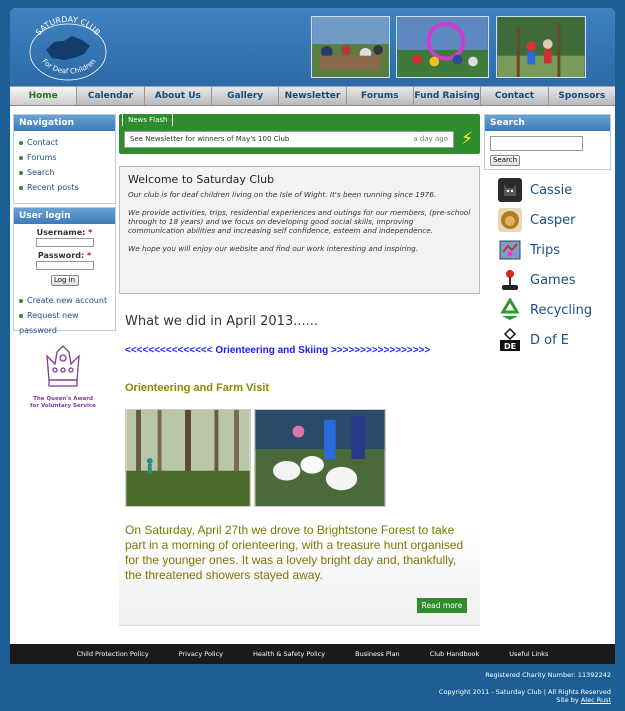 This screenshot has width=625, height=711. I want to click on sidebar-link-dofe: DE D of E, so click(533, 340).